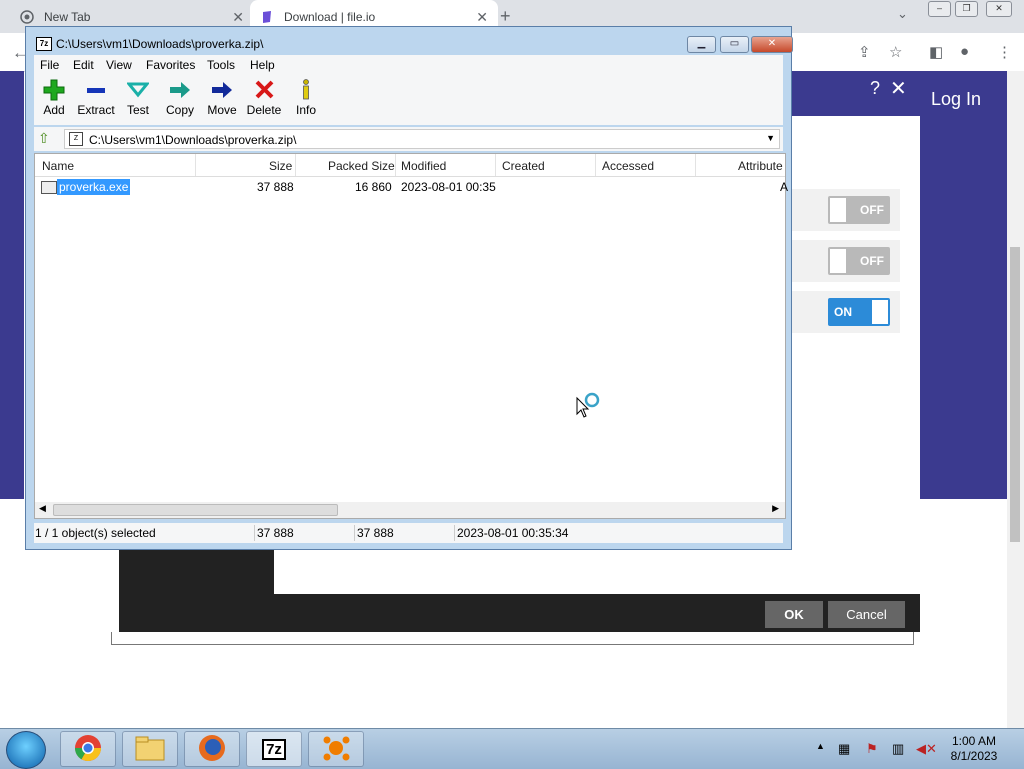 This screenshot has height=769, width=1024. Describe the element at coordinates (83, 65) in the screenshot. I see `menu-edit: Edit` at that location.